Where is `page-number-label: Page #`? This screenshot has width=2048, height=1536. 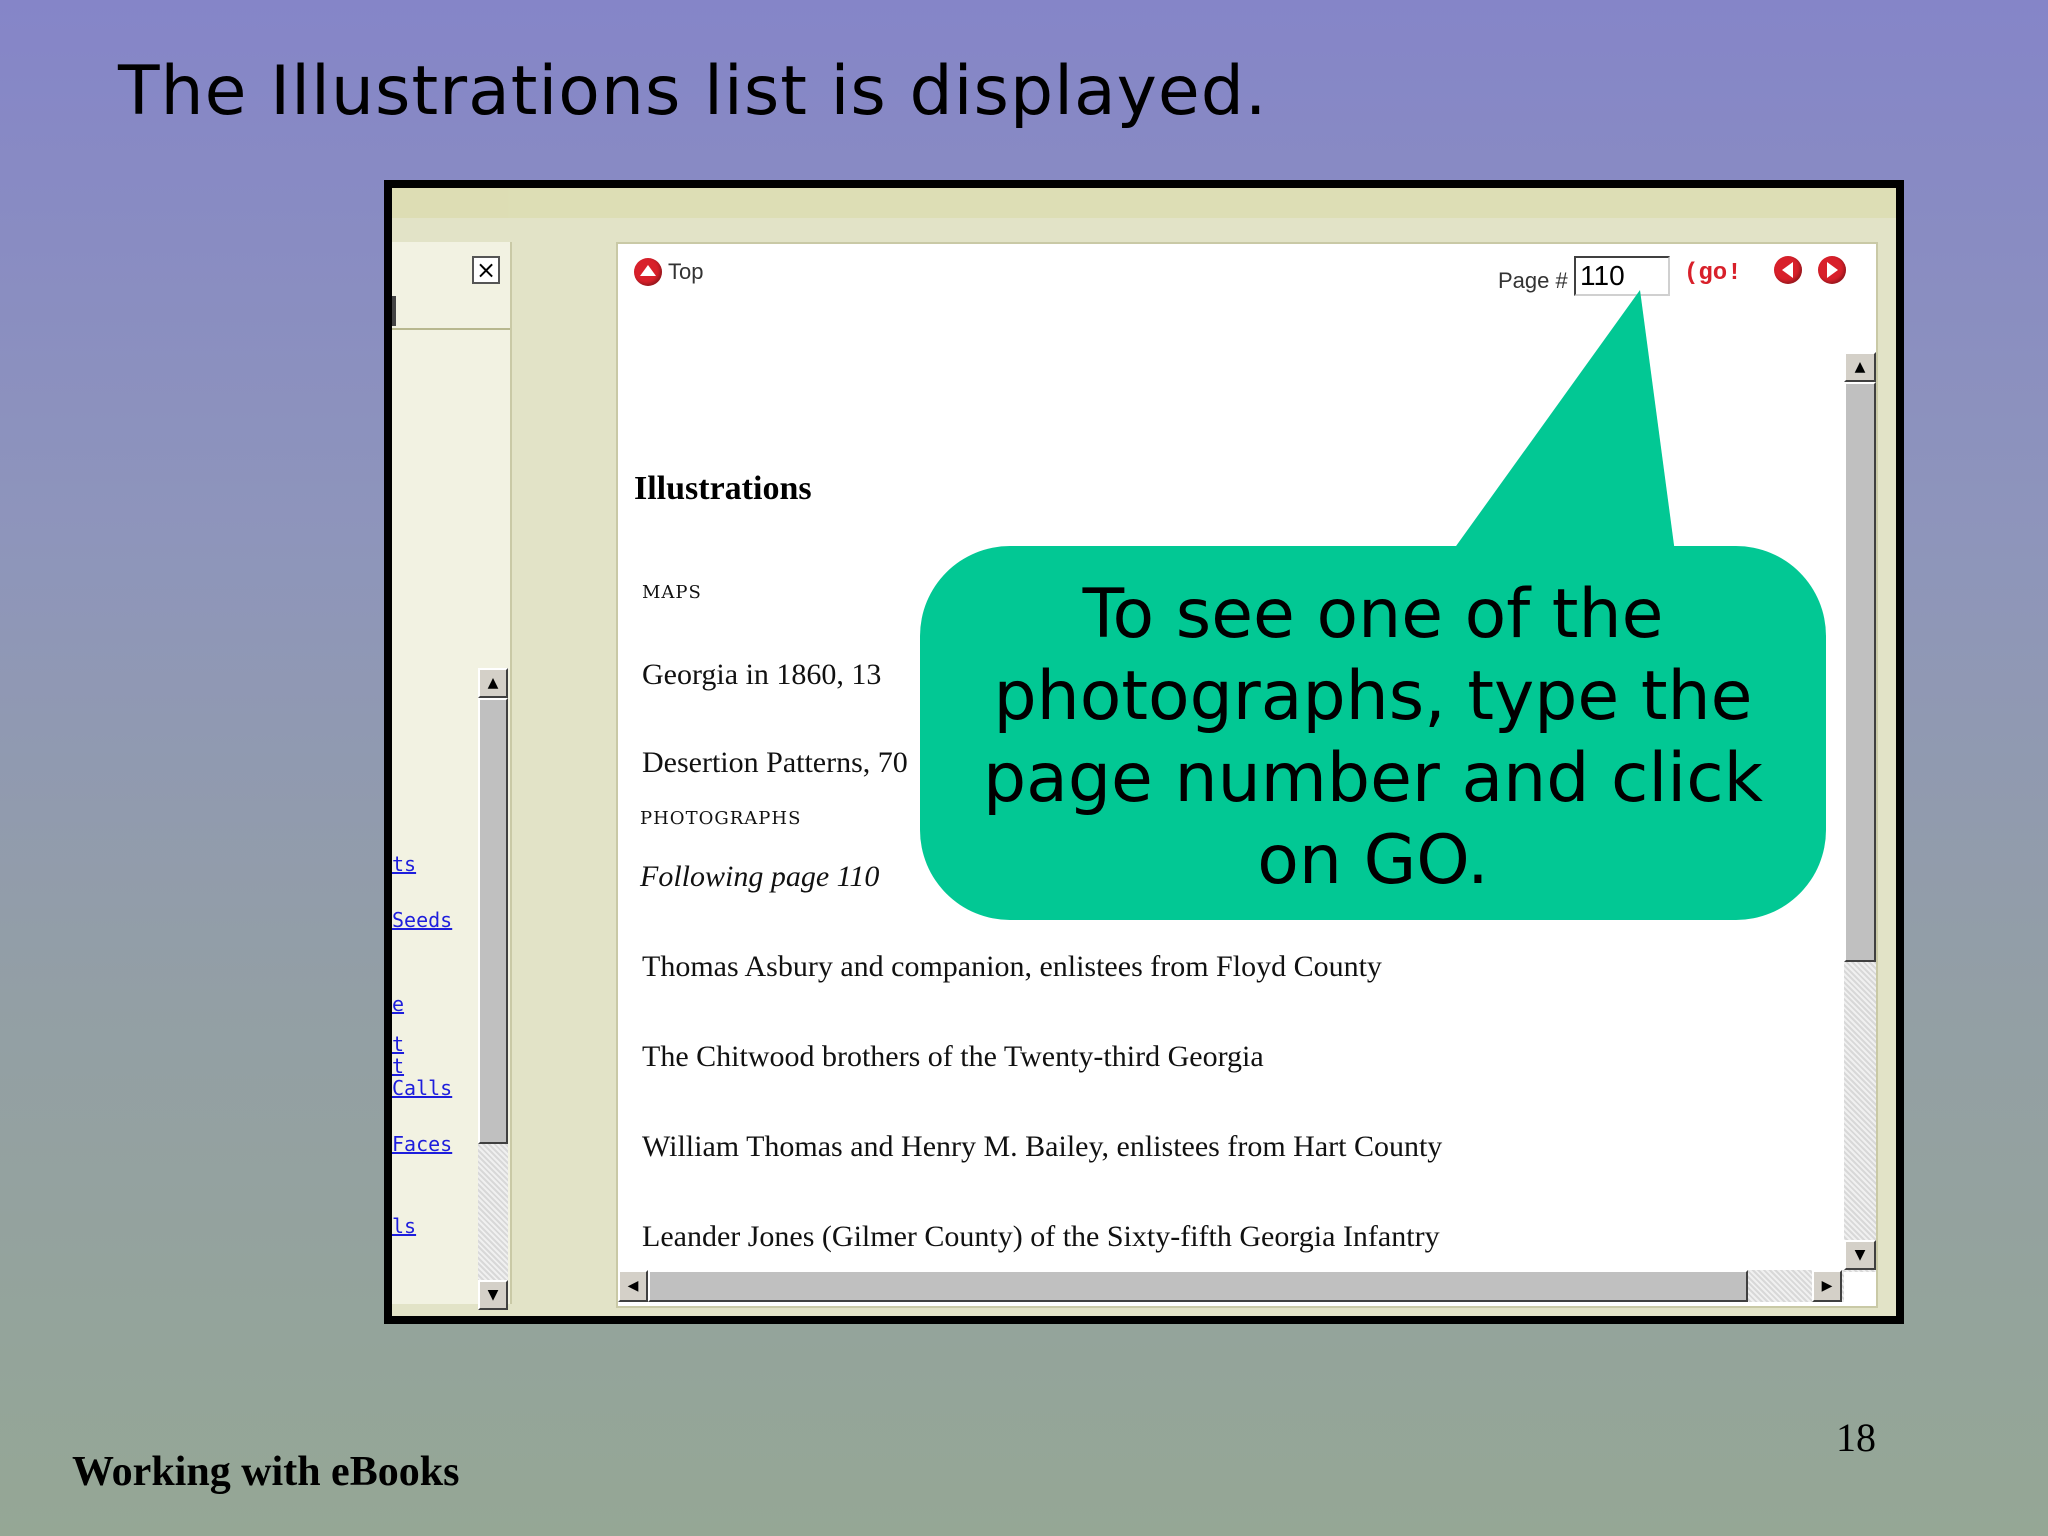
page-number-label: Page # is located at coordinates (1533, 280).